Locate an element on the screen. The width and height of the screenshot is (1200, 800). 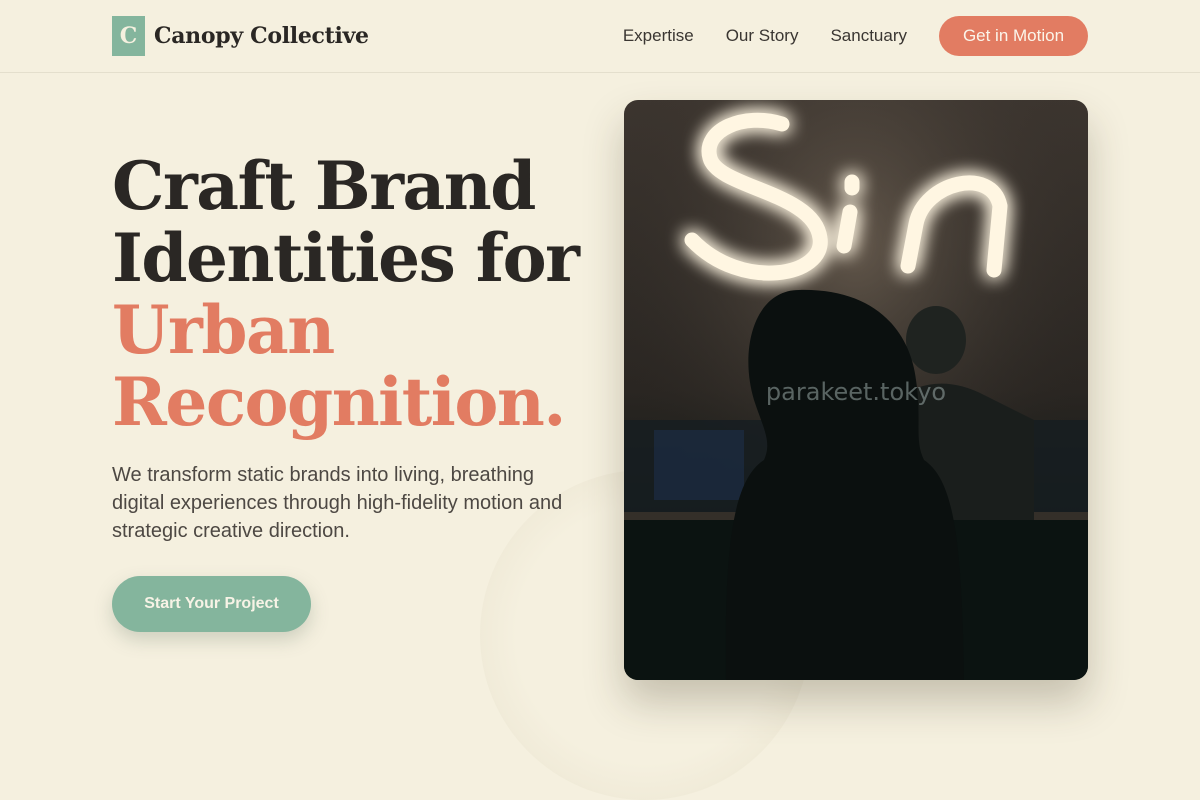
nav-link-sanctuary: Sanctuary is located at coordinates (868, 36).